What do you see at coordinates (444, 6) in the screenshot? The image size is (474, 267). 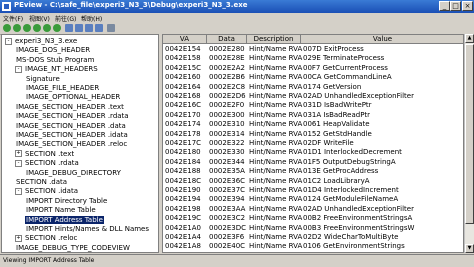 I see `minimize-button: _` at bounding box center [444, 6].